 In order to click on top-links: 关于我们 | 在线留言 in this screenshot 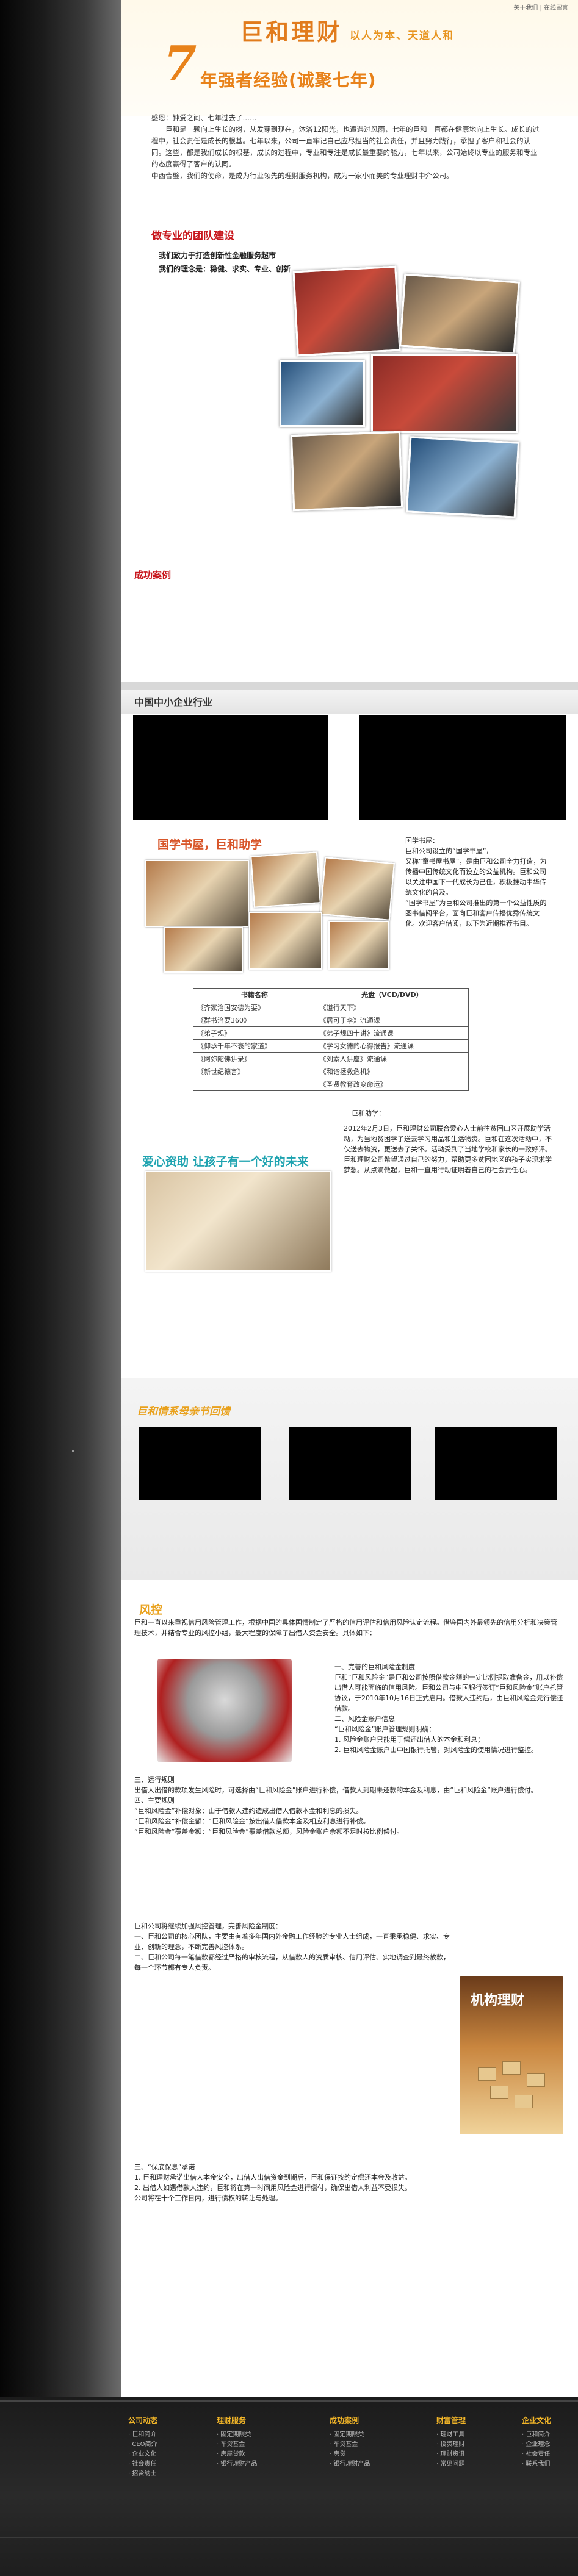, I will do `click(540, 7)`.